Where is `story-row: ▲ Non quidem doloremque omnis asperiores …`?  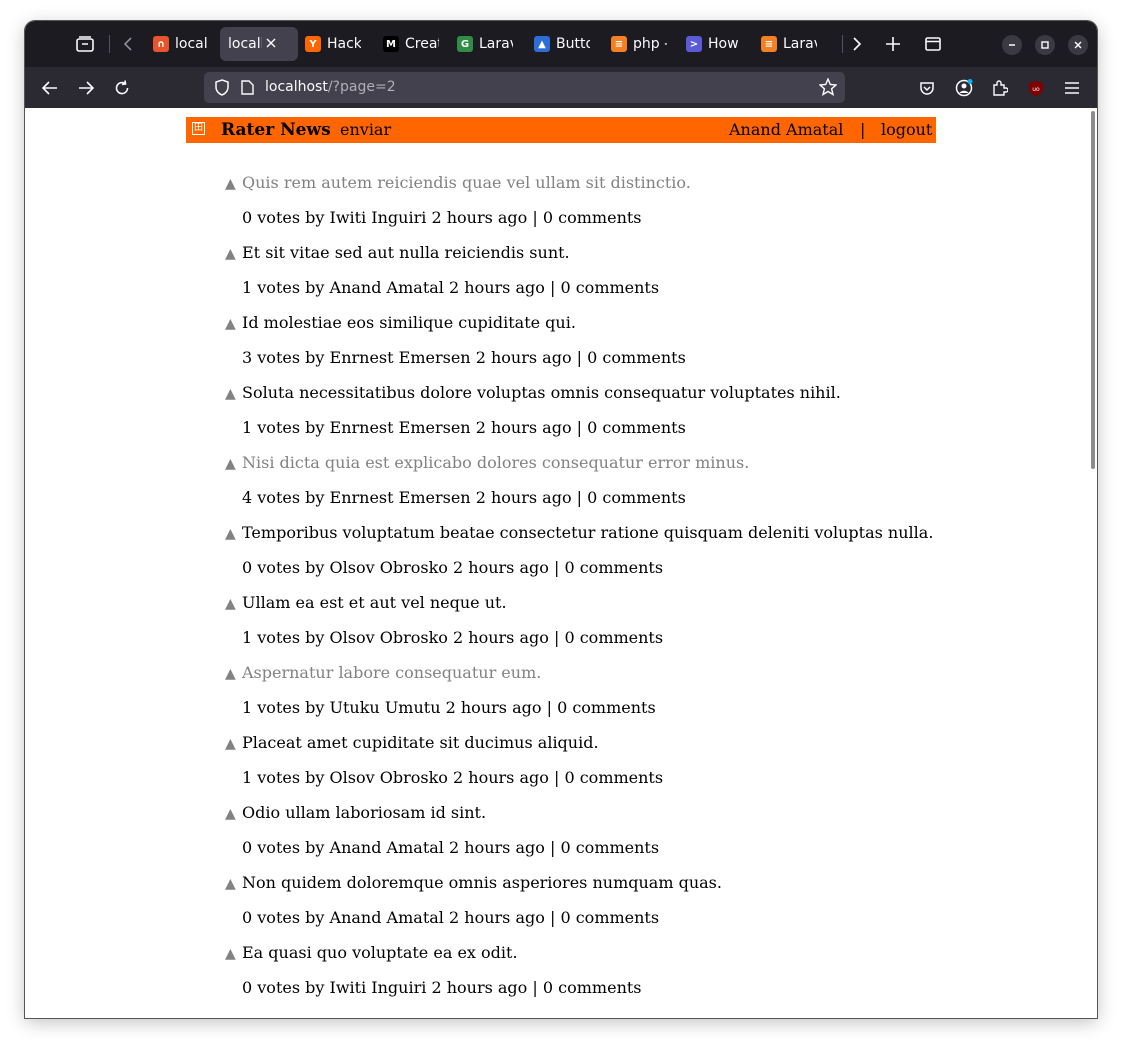 story-row: ▲ Non quidem doloremque omnis asperiores … is located at coordinates (473, 882).